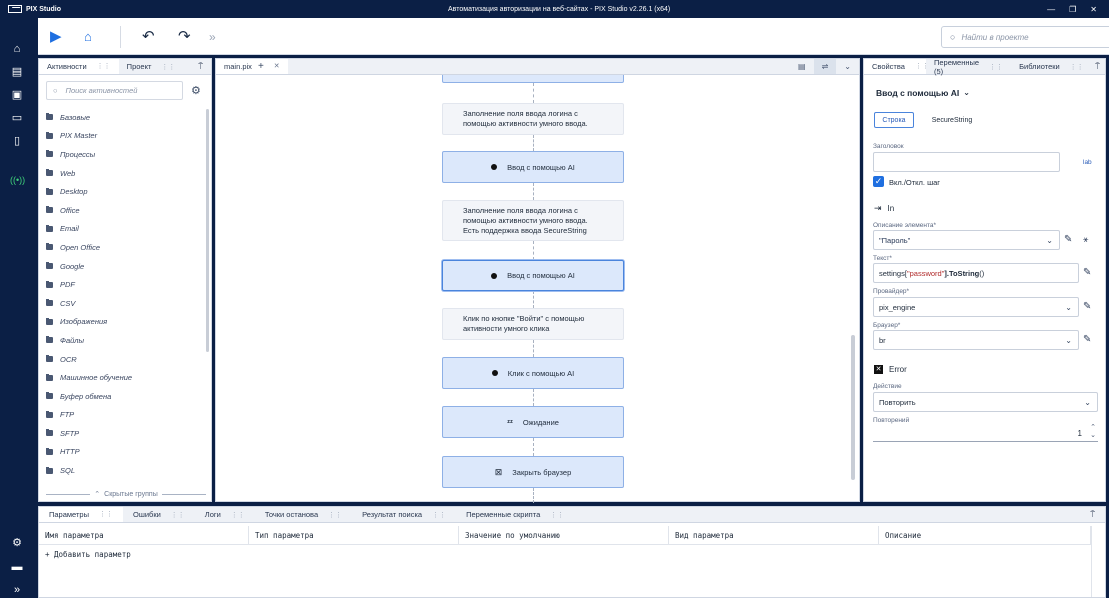 The height and width of the screenshot is (598, 1109). Describe the element at coordinates (144, 535) in the screenshot. I see `column-header: Имя параметра` at that location.